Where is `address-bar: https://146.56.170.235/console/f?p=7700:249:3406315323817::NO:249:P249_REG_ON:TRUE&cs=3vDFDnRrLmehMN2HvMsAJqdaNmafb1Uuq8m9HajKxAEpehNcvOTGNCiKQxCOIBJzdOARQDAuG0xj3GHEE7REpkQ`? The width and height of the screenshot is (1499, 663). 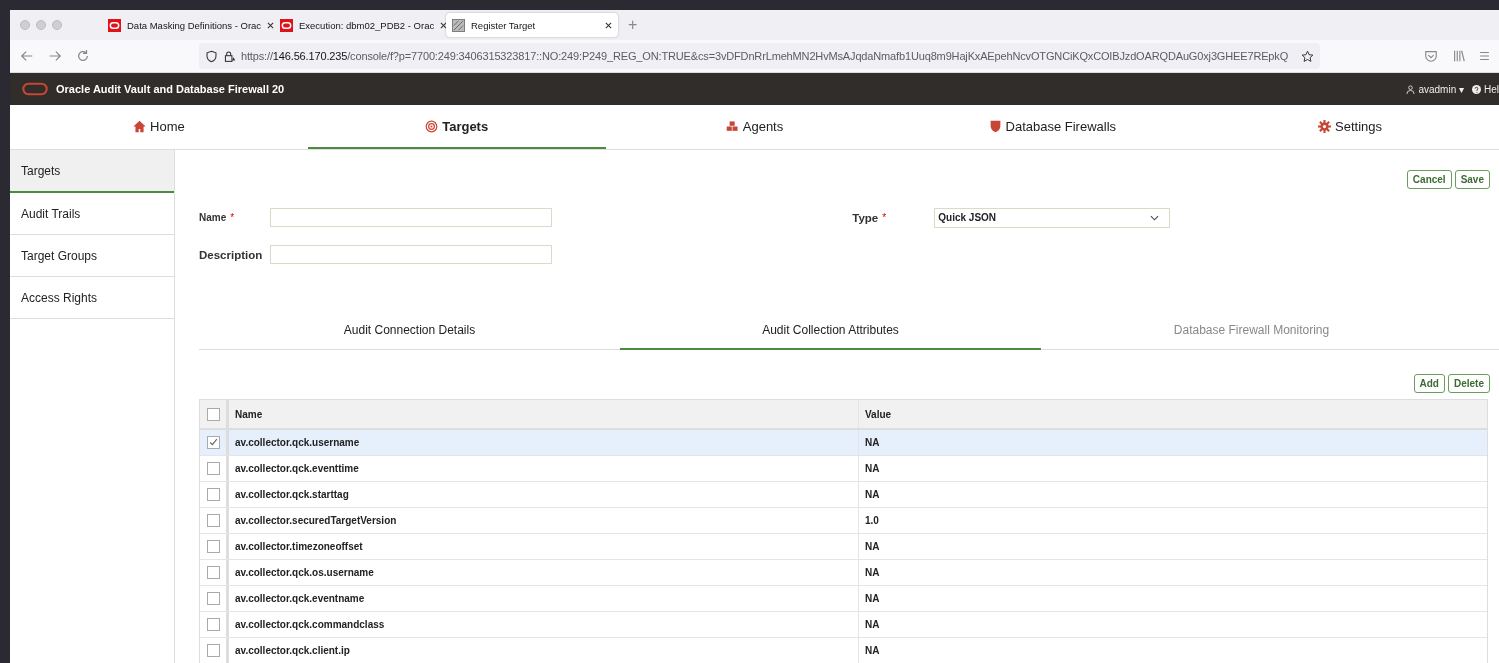 address-bar: https://146.56.170.235/console/f?p=7700:249:3406315323817::NO:249:P249_REG_ON:TRUE&cs=3vDFDnRrLmehMN2HvMsAJqdaNmafb1Uuq8m9HajKxAEpehNcvOTGNCiKQxCOIBJzdOARQDAuG0xj3GHEE7REpkQ is located at coordinates (759, 56).